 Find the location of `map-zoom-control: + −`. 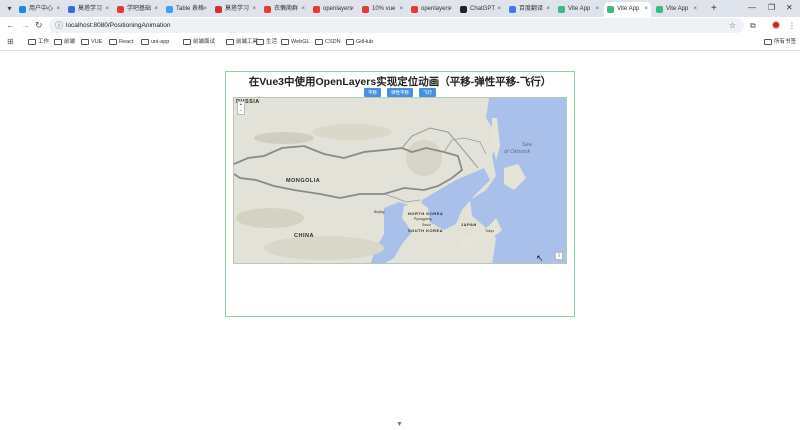

map-zoom-control: + − is located at coordinates (241, 108).